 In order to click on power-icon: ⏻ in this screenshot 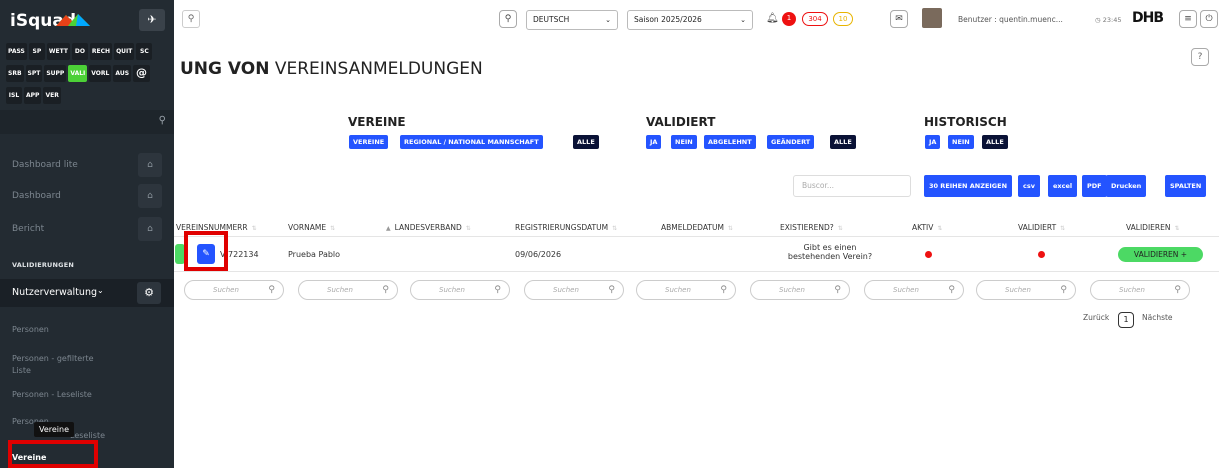, I will do `click(1209, 19)`.